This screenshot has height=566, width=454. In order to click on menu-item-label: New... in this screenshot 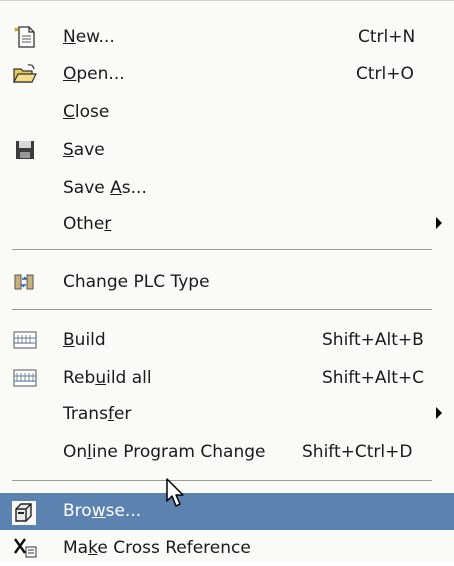, I will do `click(89, 37)`.